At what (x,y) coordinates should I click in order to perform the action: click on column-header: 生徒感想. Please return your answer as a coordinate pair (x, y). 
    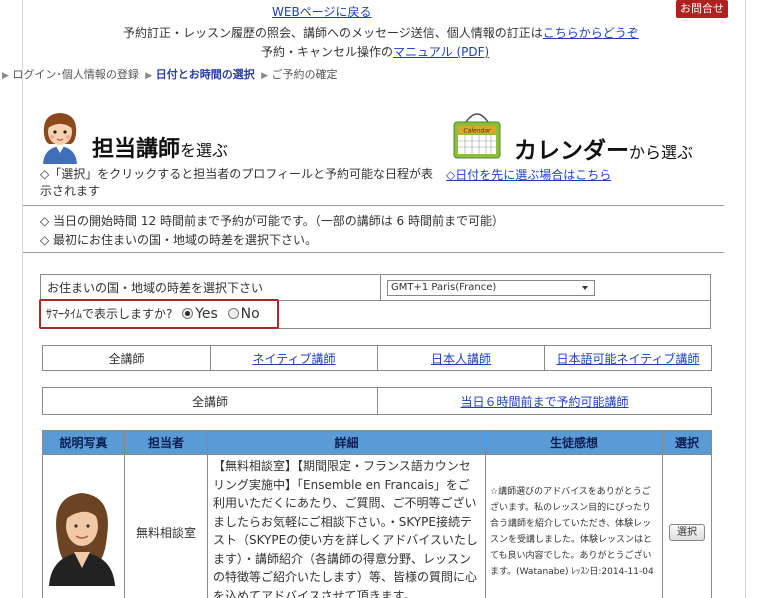
    Looking at the image, I should click on (574, 442).